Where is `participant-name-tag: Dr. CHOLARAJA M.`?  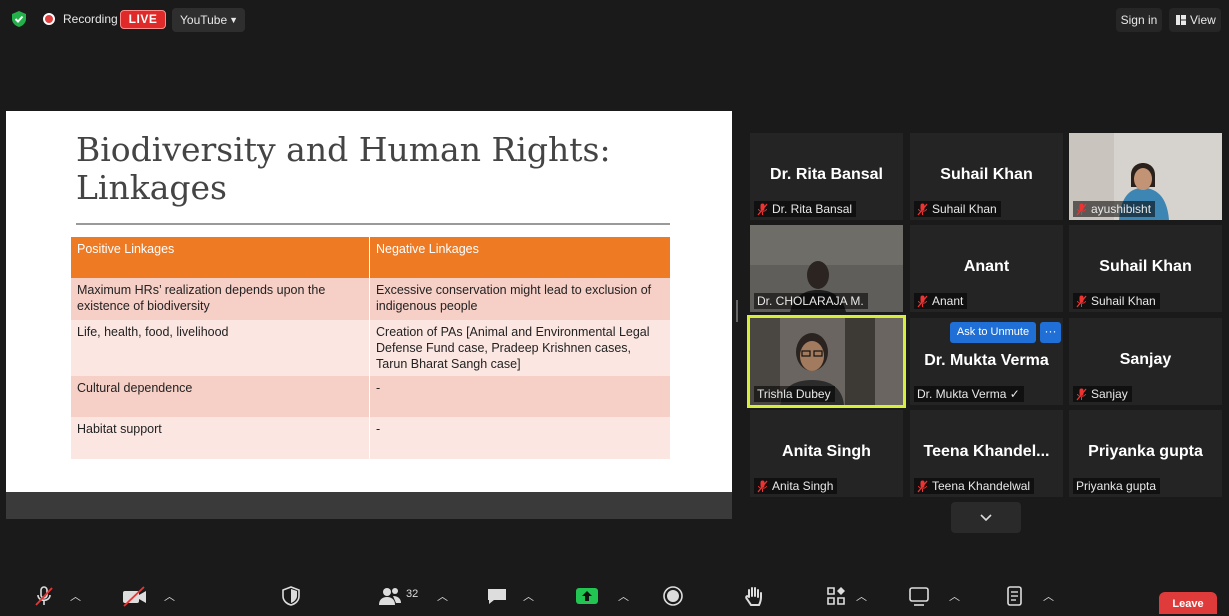 participant-name-tag: Dr. CHOLARAJA M. is located at coordinates (811, 301).